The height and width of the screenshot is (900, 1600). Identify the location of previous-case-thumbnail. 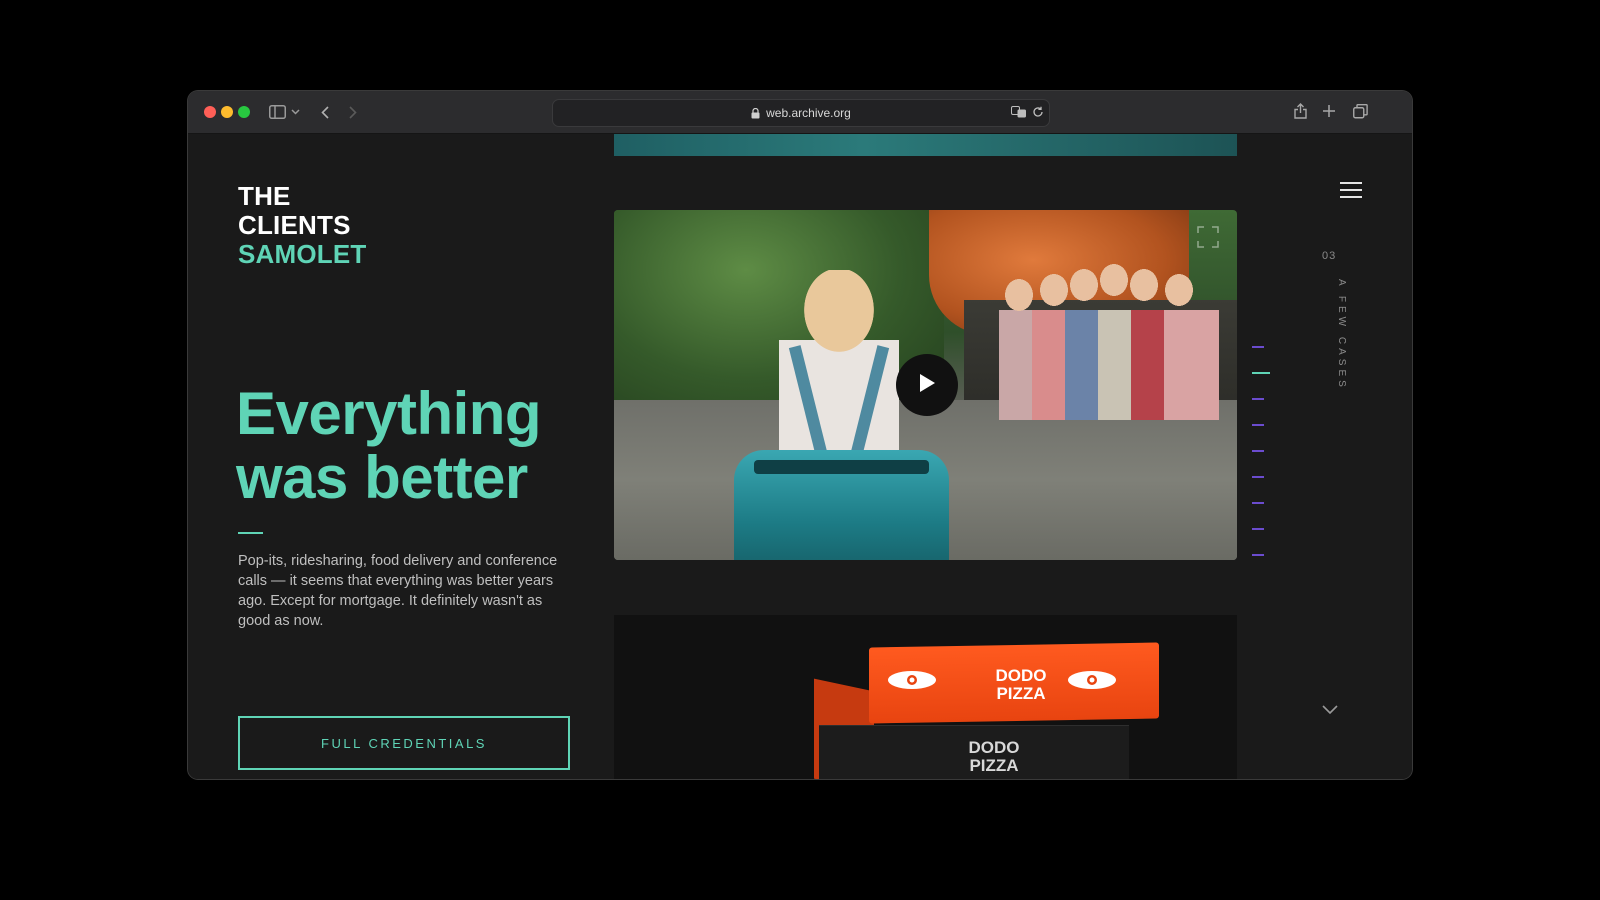
(925, 145).